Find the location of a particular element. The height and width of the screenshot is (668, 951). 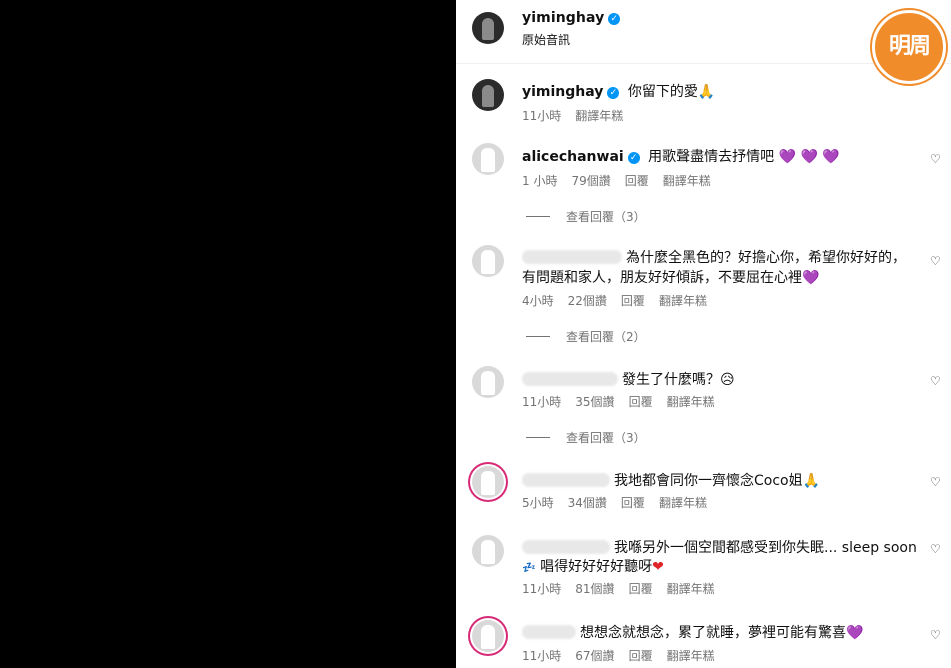

caption-line: yiminghay ✓ 你留下的愛🙏 is located at coordinates (618, 91).